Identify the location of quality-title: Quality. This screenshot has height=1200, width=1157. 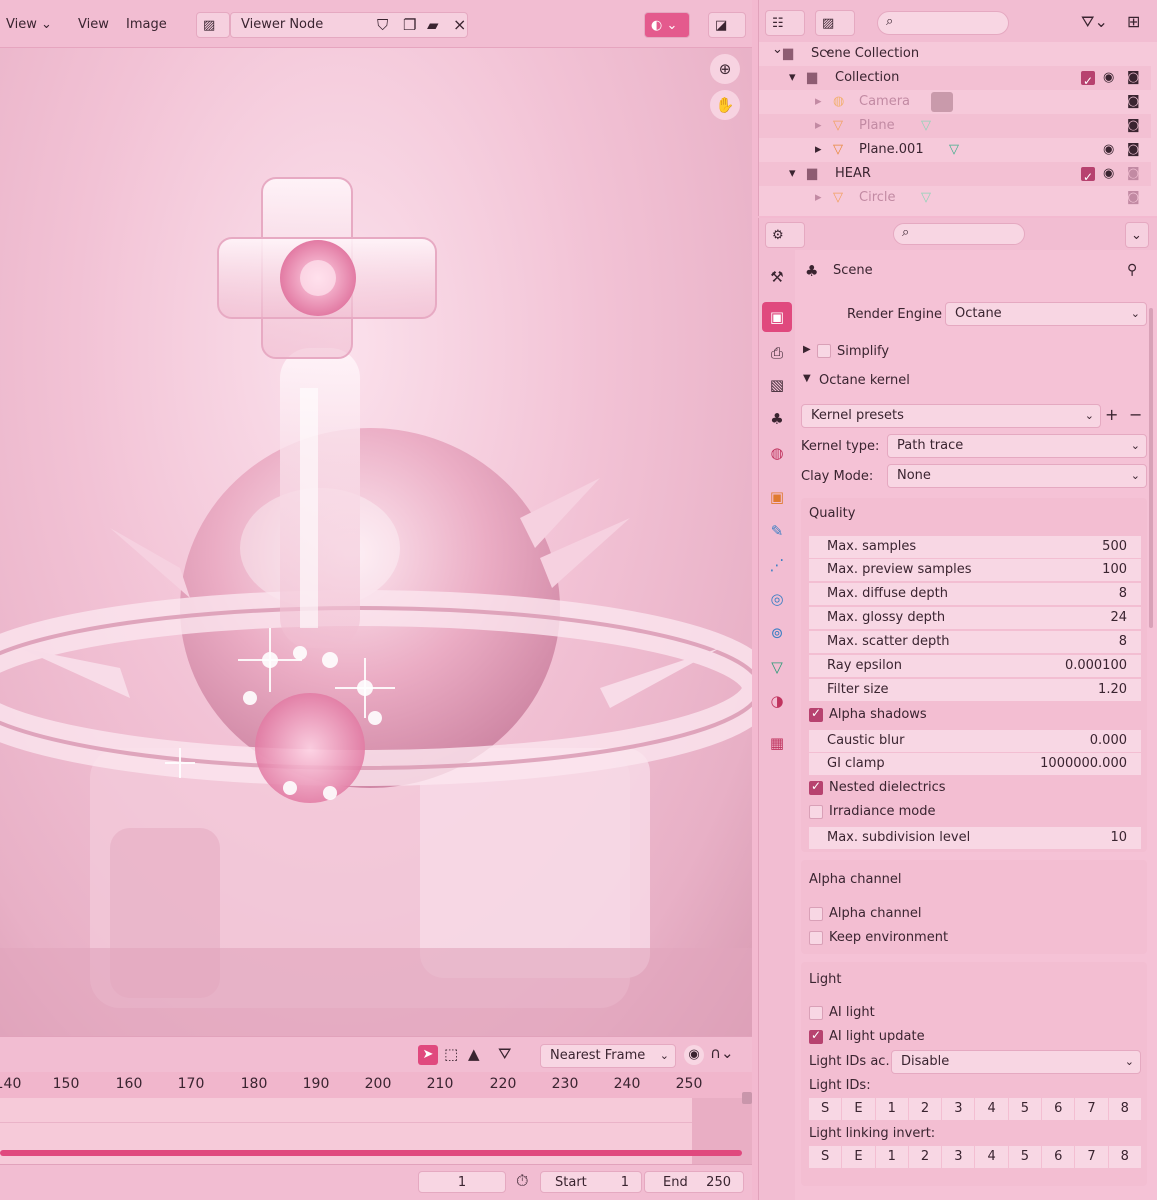
(832, 513).